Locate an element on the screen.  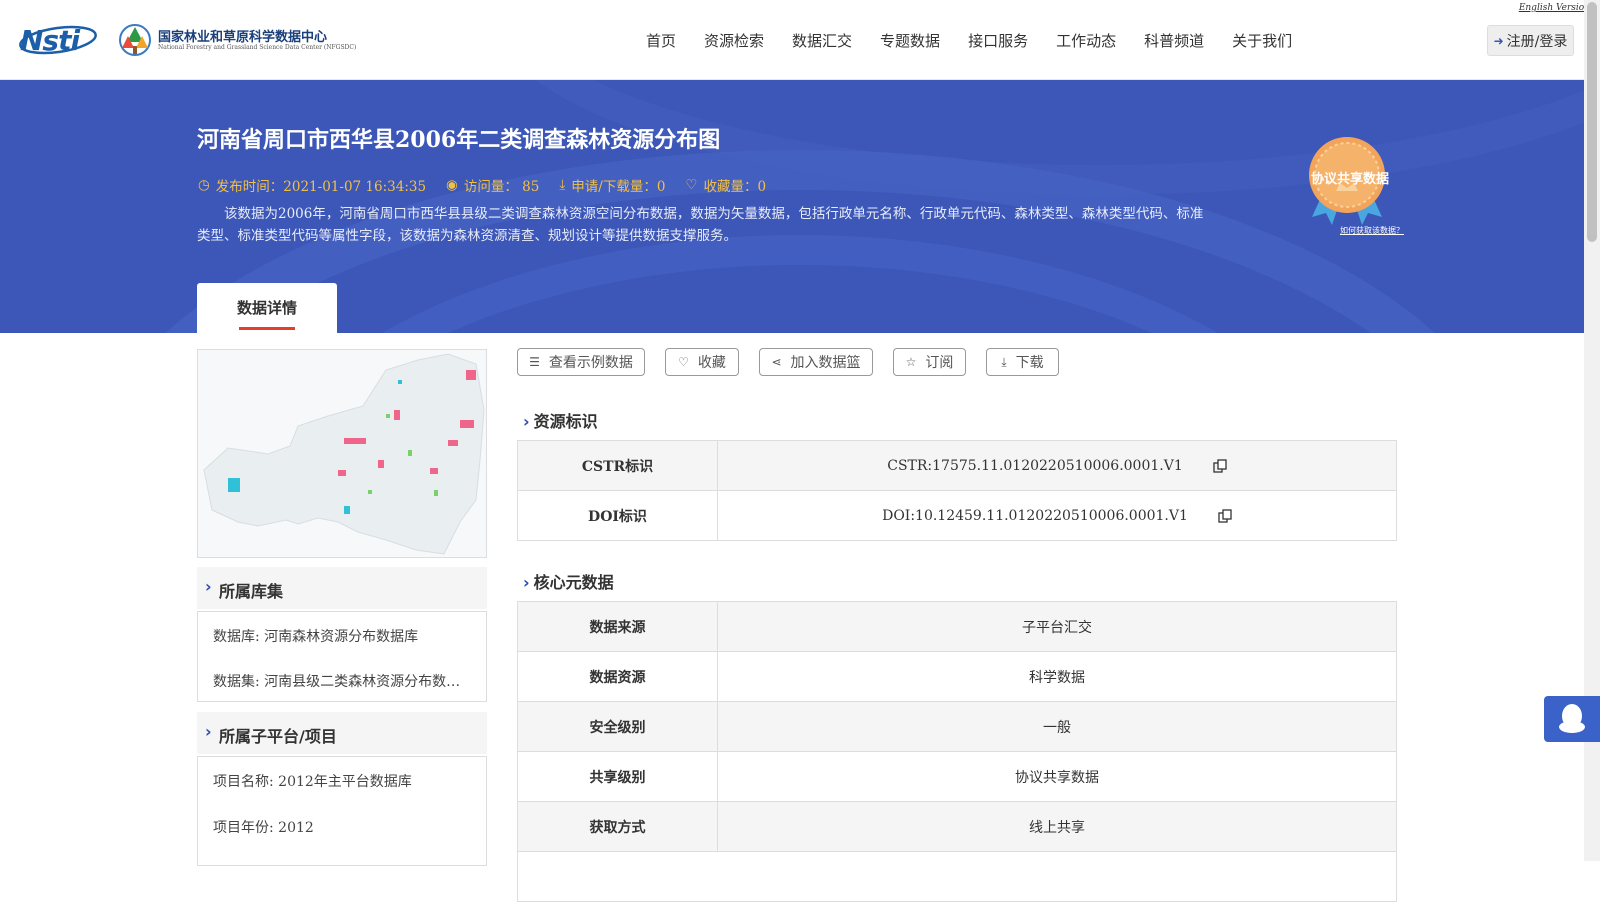
login-button: ➜ 注册/登录 is located at coordinates (1530, 40).